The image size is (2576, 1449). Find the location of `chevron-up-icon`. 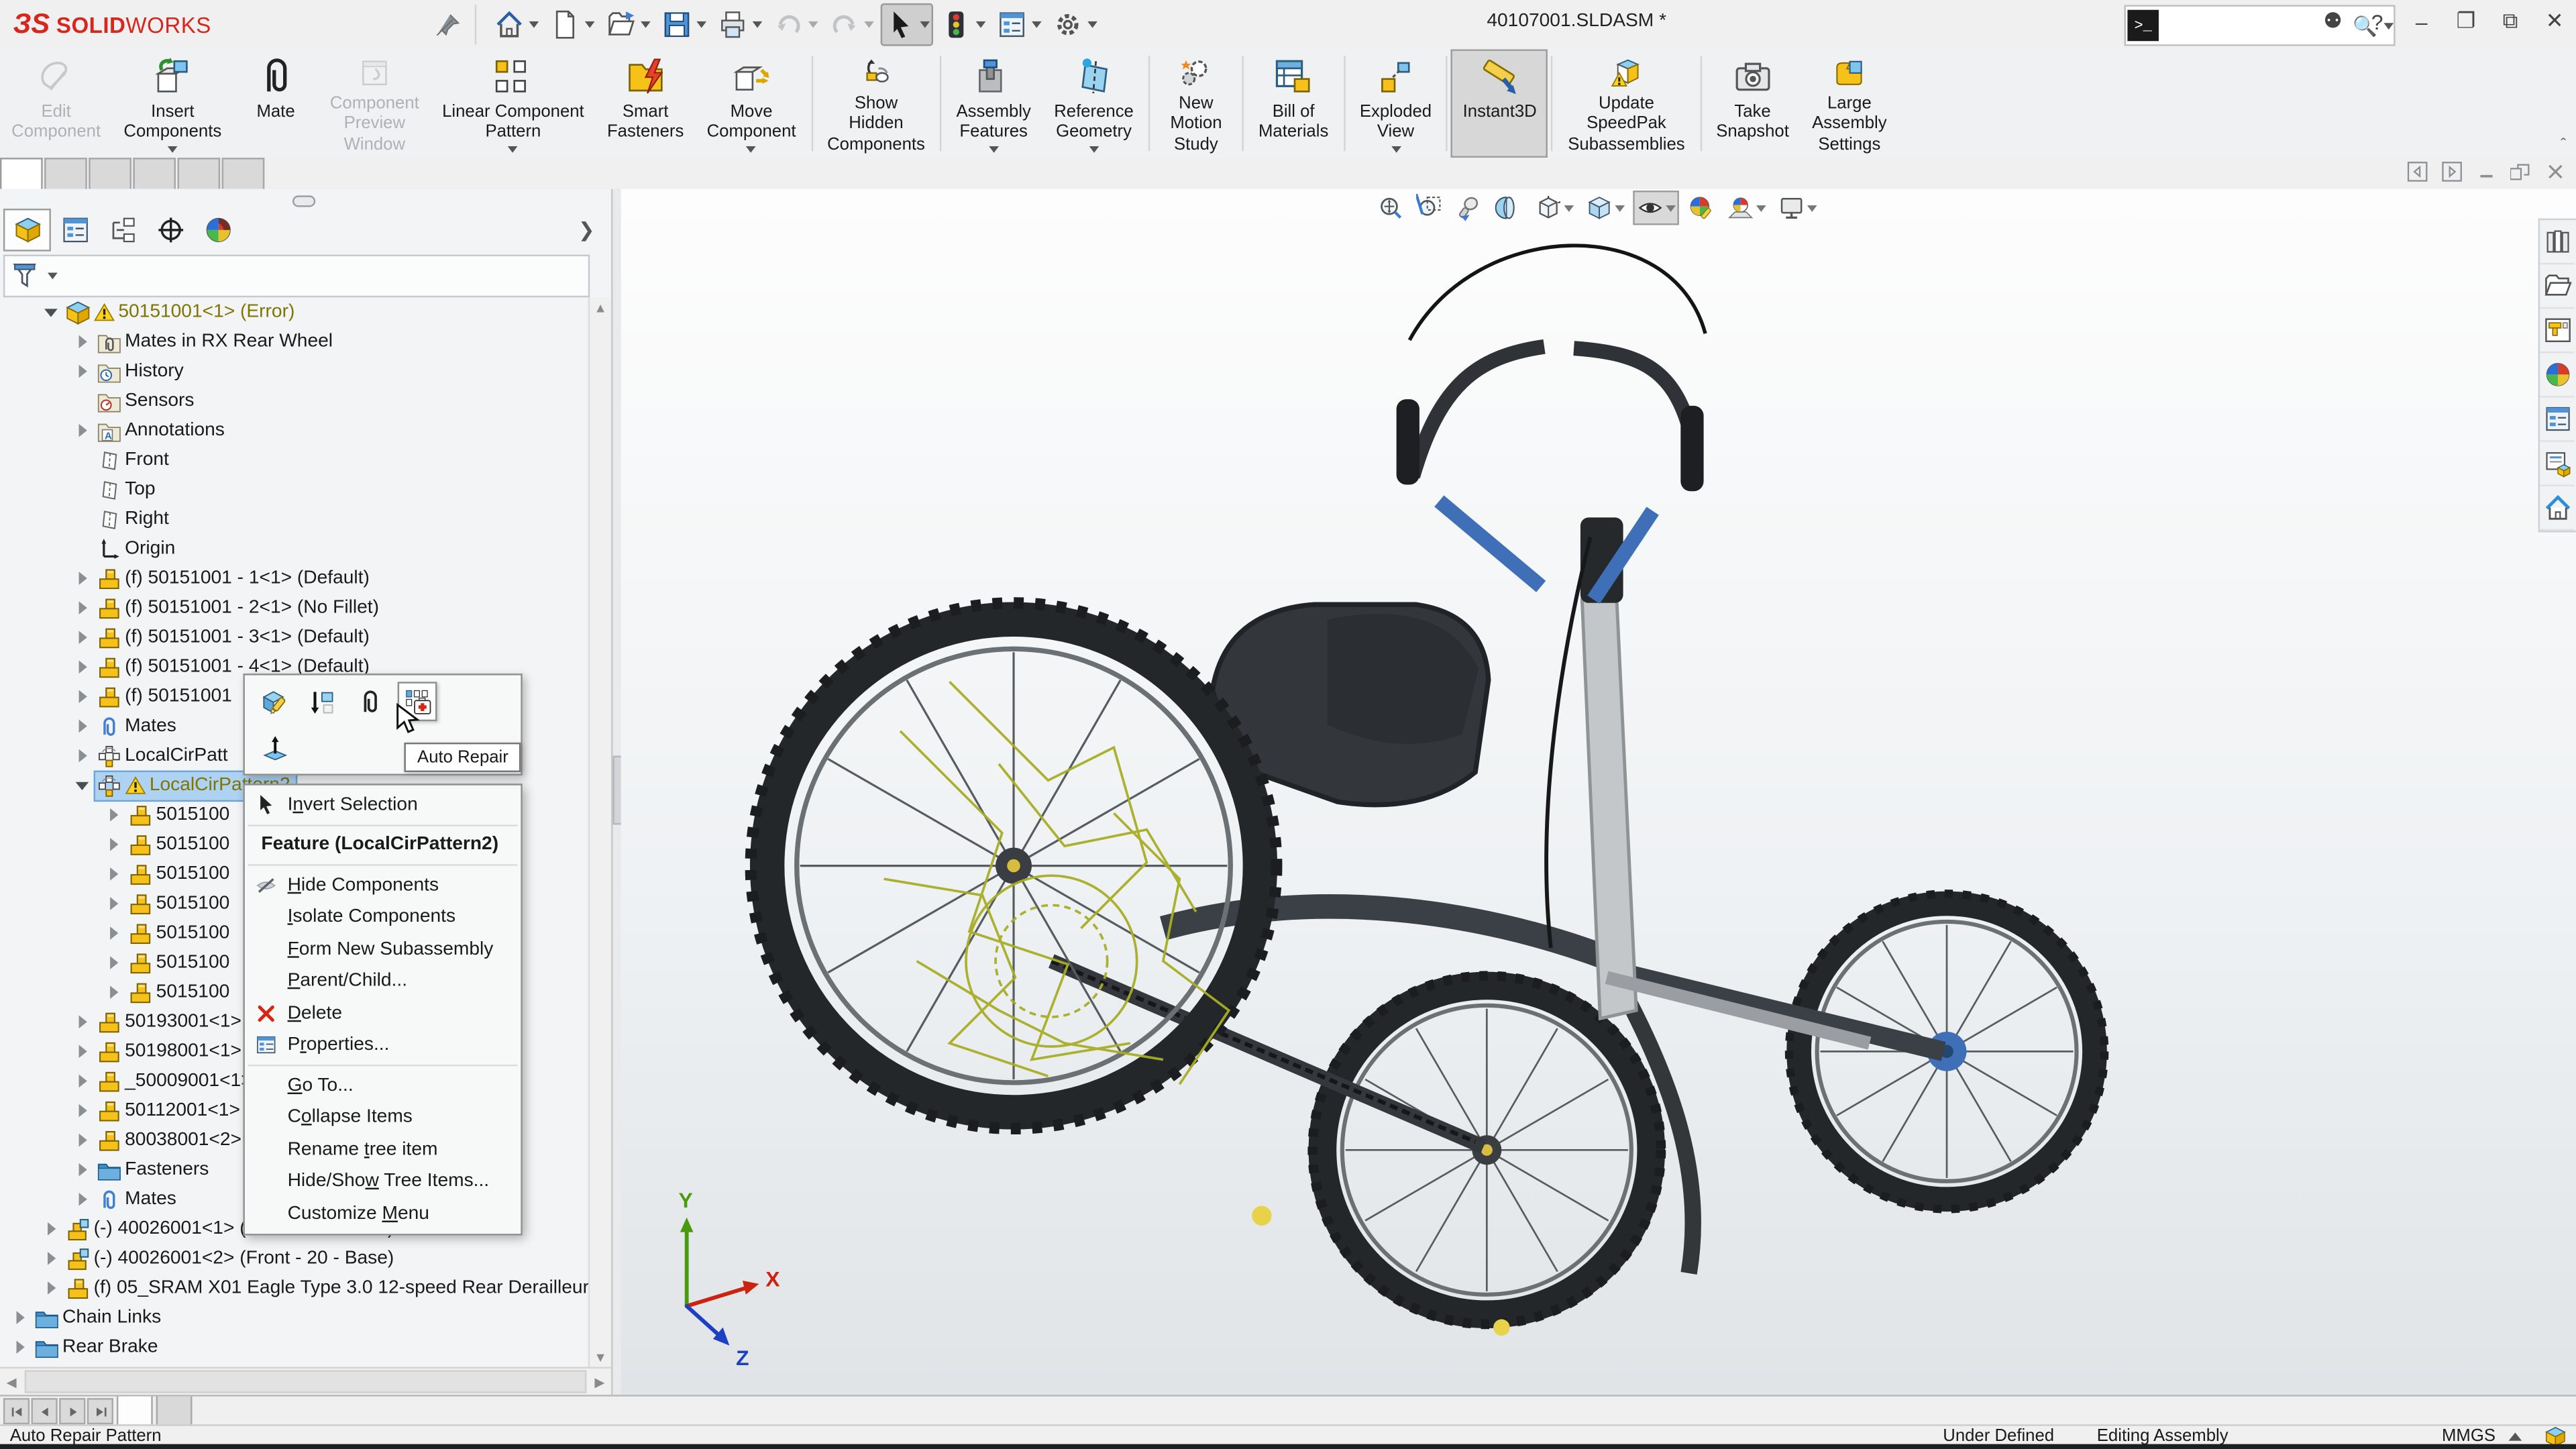

chevron-up-icon is located at coordinates (2515, 1436).